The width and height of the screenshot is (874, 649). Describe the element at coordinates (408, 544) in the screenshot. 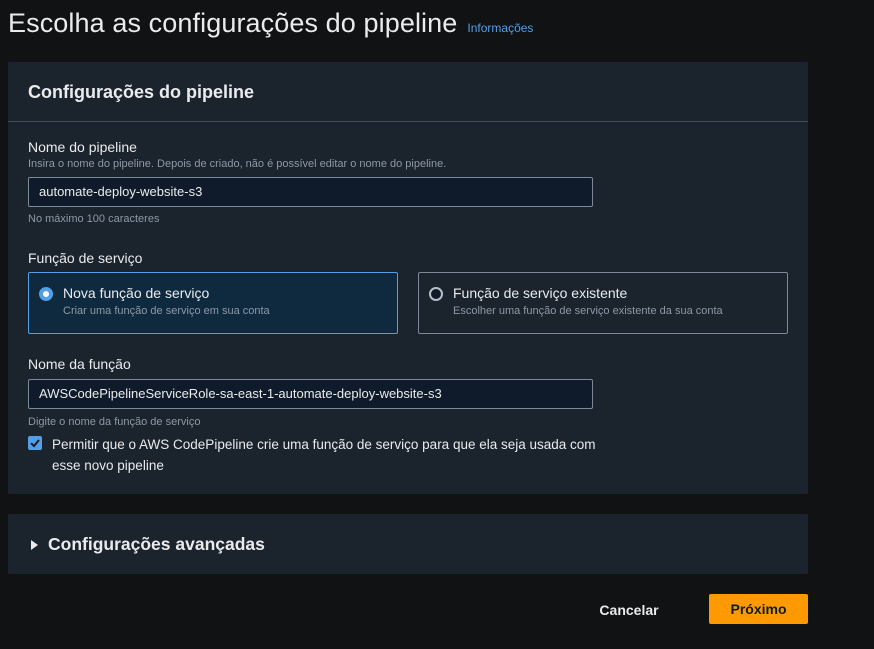

I see `advanced-settings-expander: Configurações avançadas` at that location.